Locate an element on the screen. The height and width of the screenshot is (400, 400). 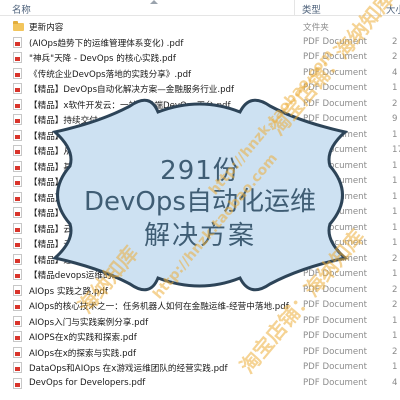
file-row: AIOPS在x的实践和探索.pdf PDF Document 1 is located at coordinates (200, 337).